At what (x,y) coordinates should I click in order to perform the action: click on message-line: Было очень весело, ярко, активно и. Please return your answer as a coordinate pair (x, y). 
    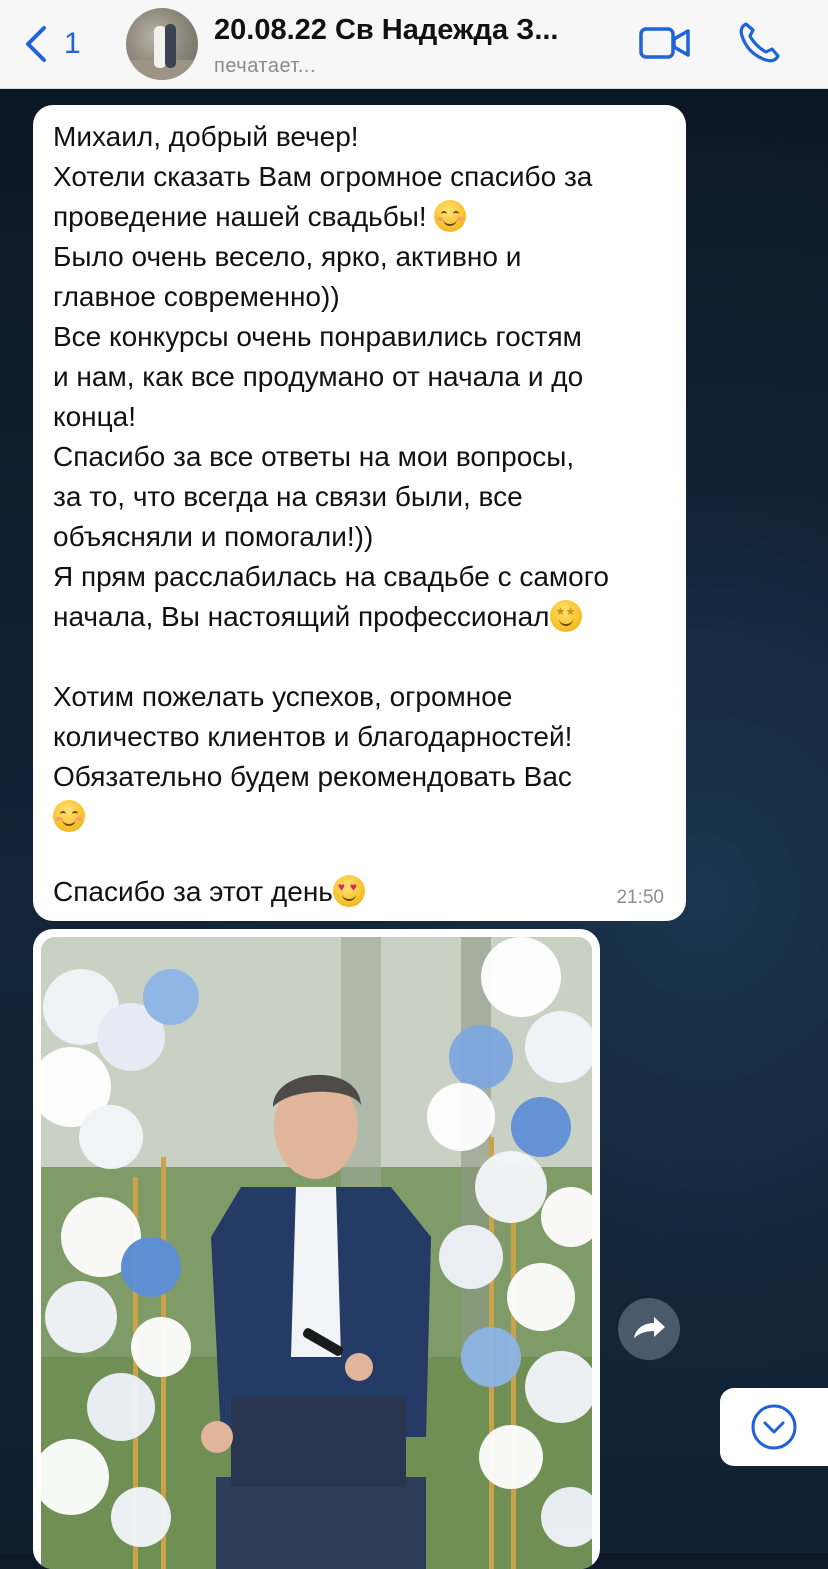
    Looking at the image, I should click on (287, 256).